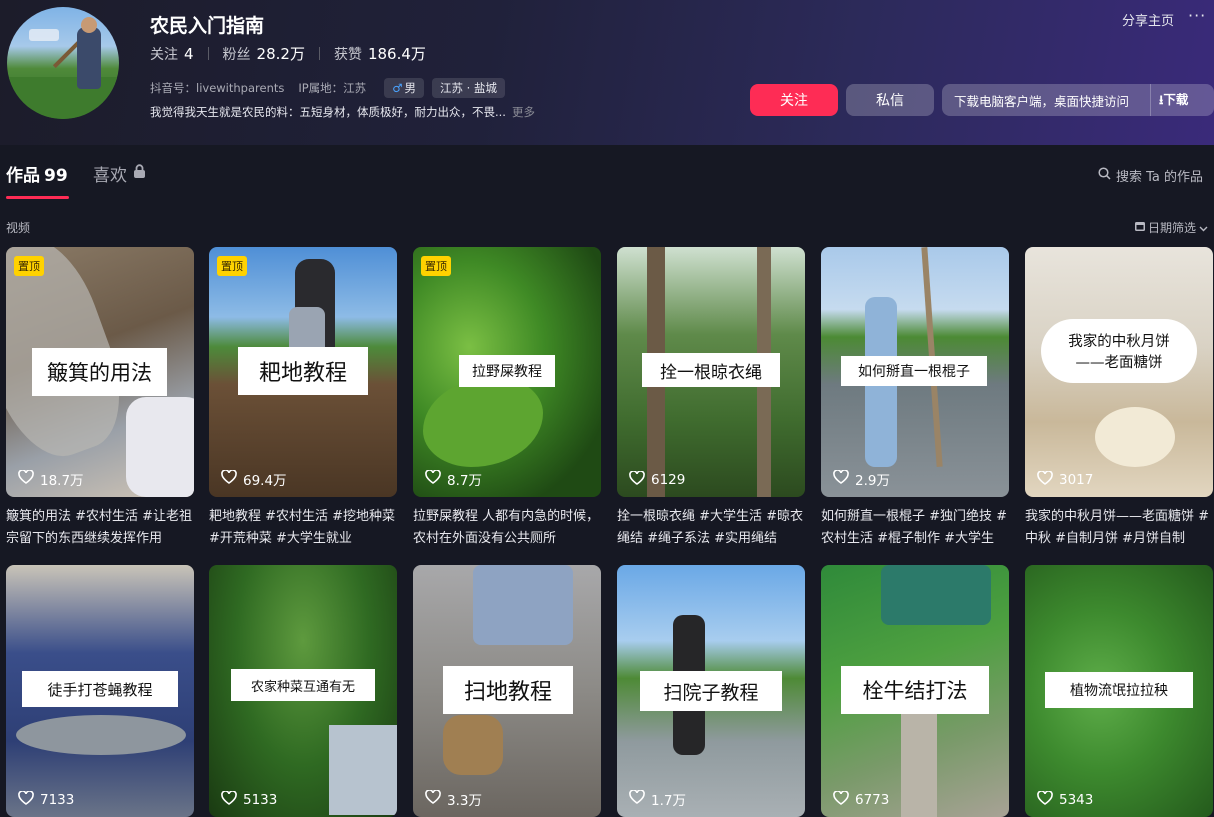 The image size is (1214, 817). Describe the element at coordinates (303, 685) in the screenshot. I see `video-title-overlay: 农家种菜互通有无` at that location.